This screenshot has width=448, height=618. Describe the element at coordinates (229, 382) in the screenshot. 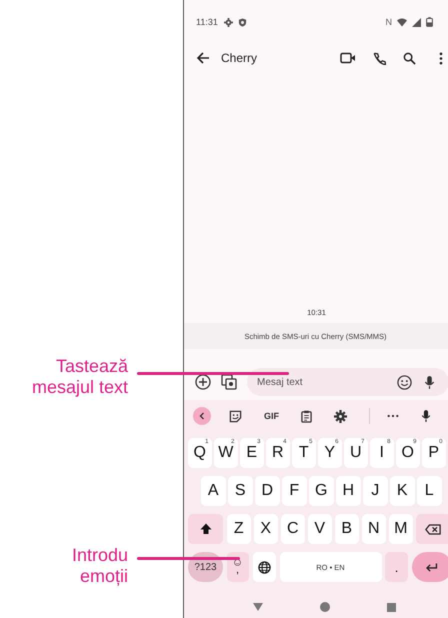

I see `gallery-icon` at that location.